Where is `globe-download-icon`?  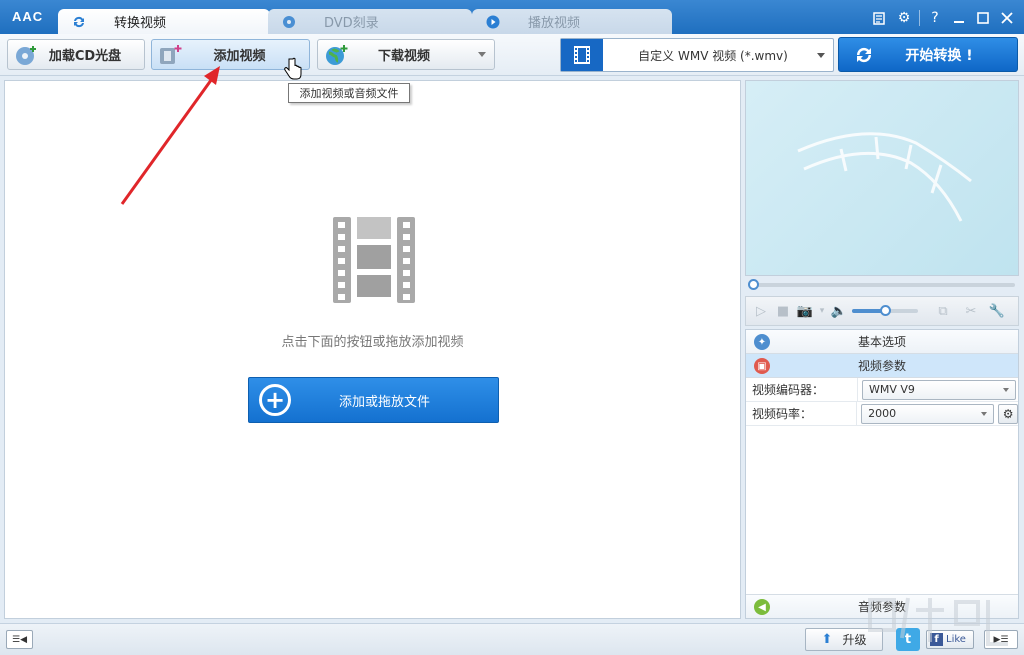 globe-download-icon is located at coordinates (336, 55).